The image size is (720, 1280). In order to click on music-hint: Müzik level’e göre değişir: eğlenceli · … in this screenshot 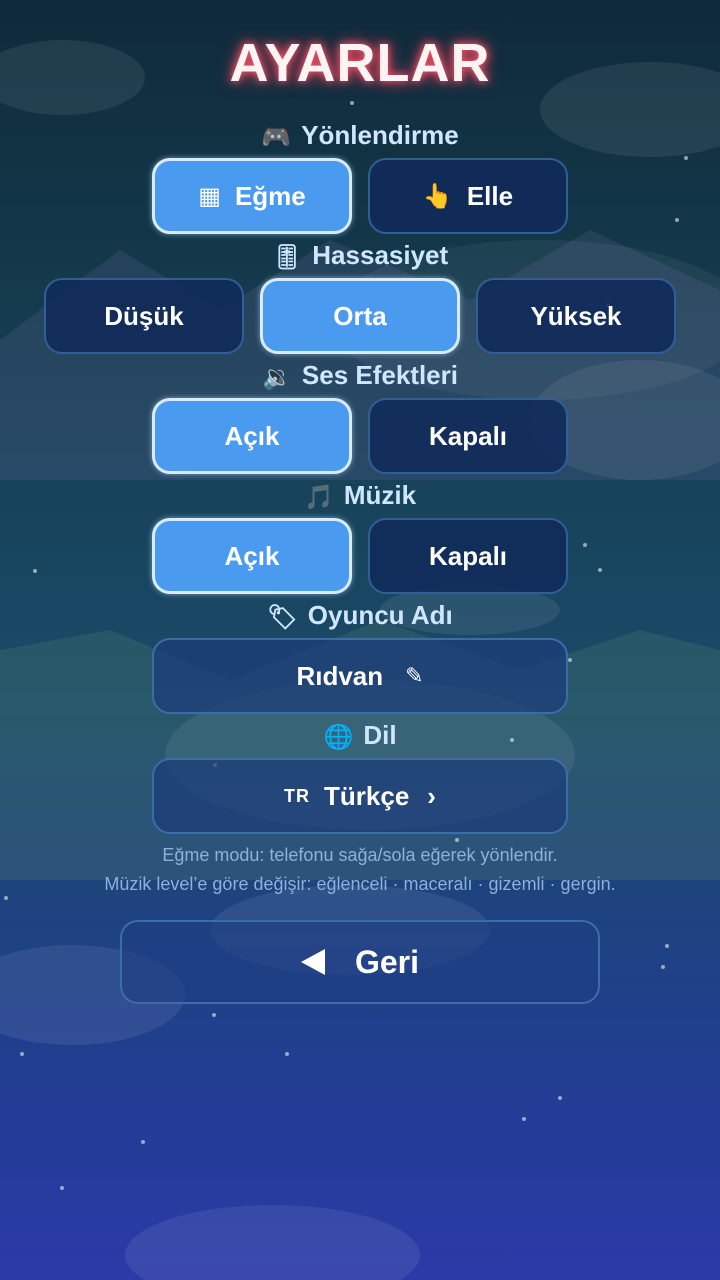, I will do `click(360, 884)`.